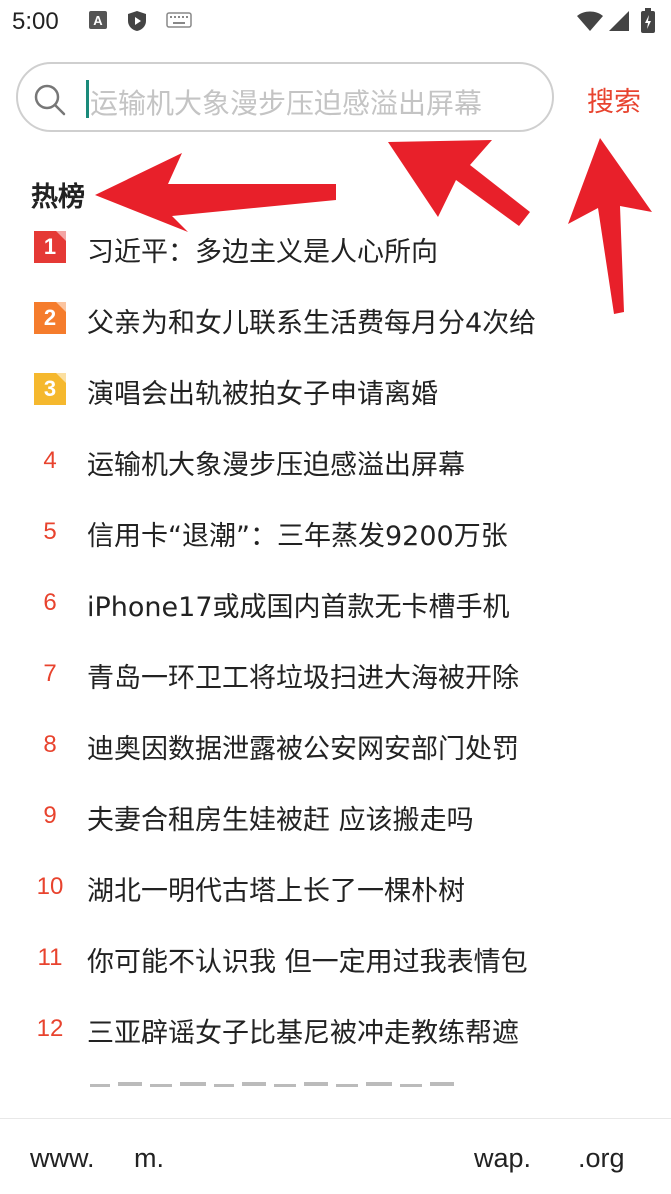 Image resolution: width=671 pixels, height=1194 pixels. I want to click on rank-number: 11, so click(50, 957).